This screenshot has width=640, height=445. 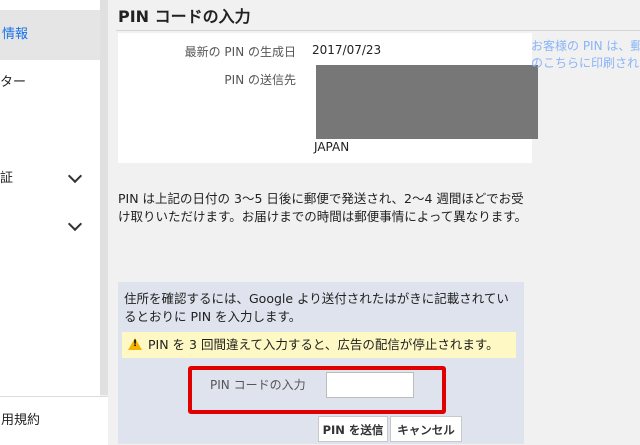 I want to click on sidebar-item-terms: 用規約, so click(x=54, y=420).